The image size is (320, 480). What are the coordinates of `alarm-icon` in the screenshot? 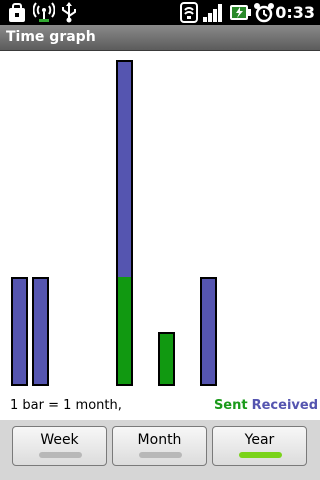 It's located at (264, 13).